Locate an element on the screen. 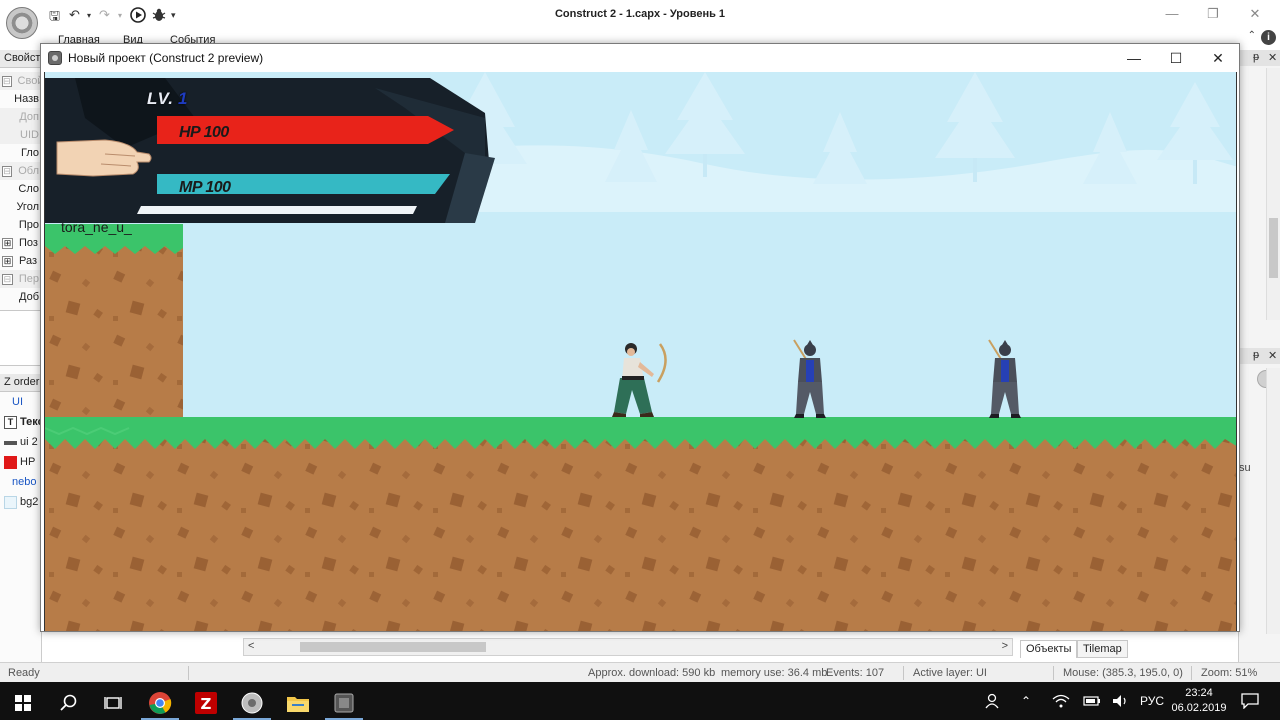 This screenshot has height=720, width=1280. prop-row: ⊟ Свой is located at coordinates (20, 81).